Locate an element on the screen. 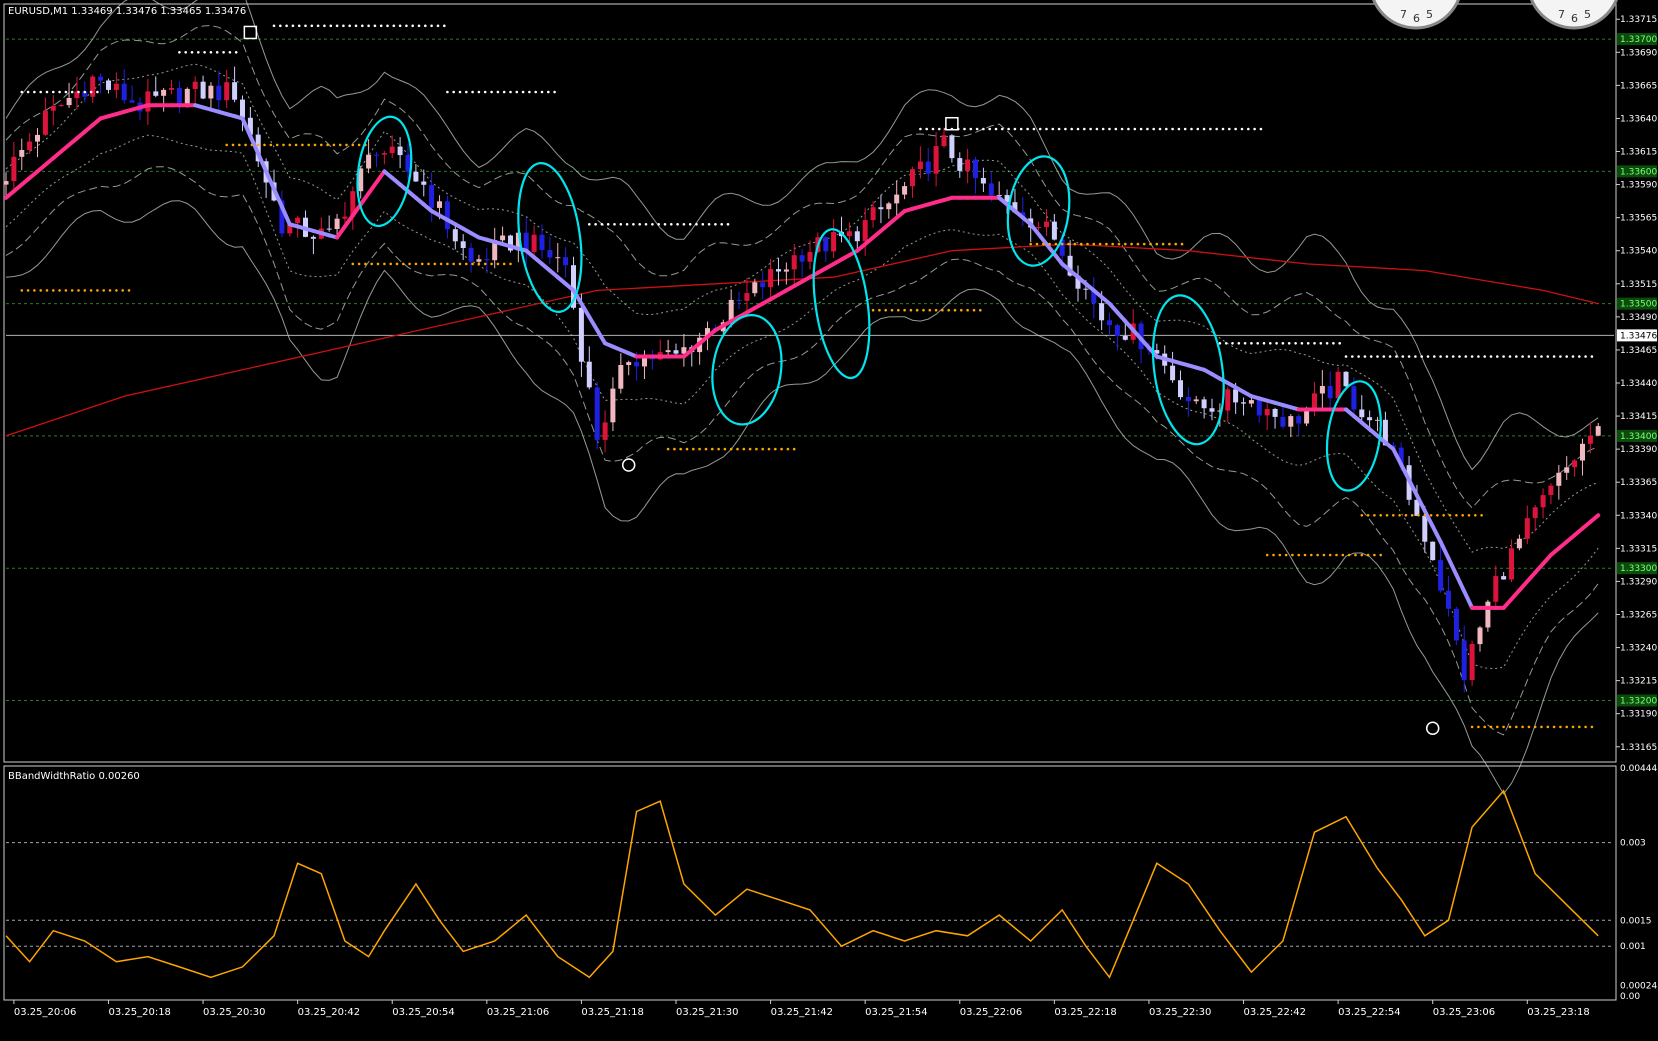 This screenshot has width=1658, height=1041. level-badge-label: 1.33600 is located at coordinates (1638, 172).